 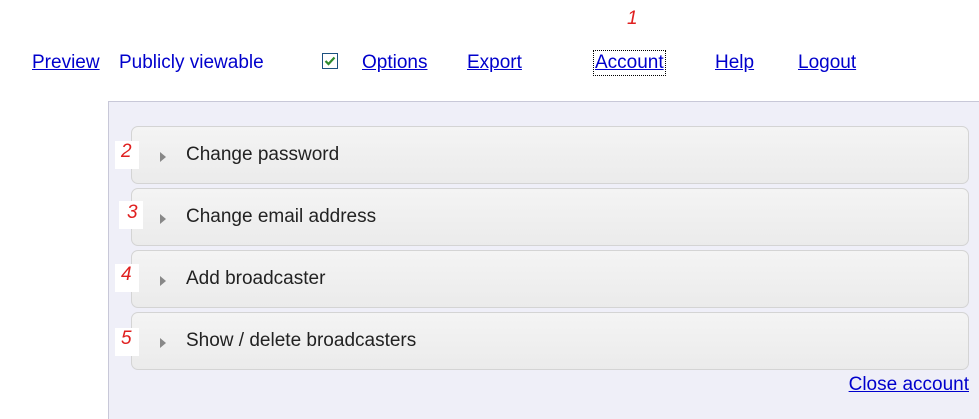 What do you see at coordinates (909, 385) in the screenshot?
I see `close-account-link: Close account` at bounding box center [909, 385].